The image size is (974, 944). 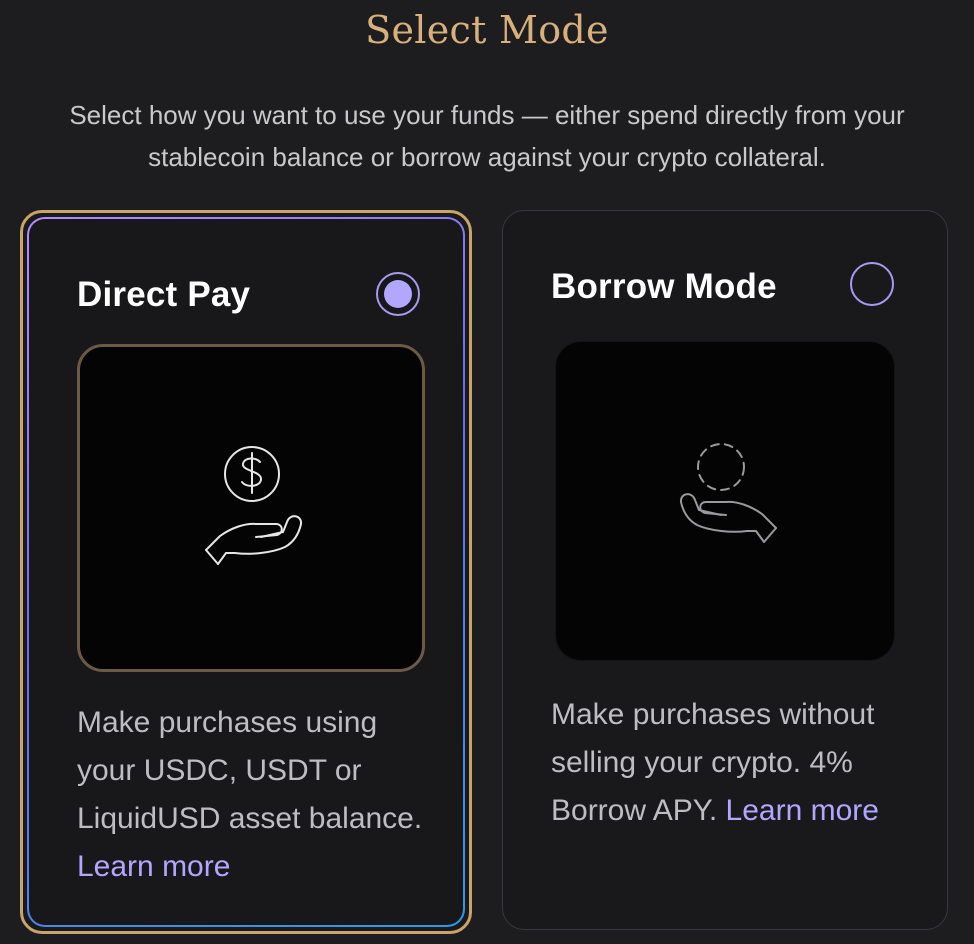 What do you see at coordinates (254, 505) in the screenshot?
I see `hand-holding-dollar-icon` at bounding box center [254, 505].